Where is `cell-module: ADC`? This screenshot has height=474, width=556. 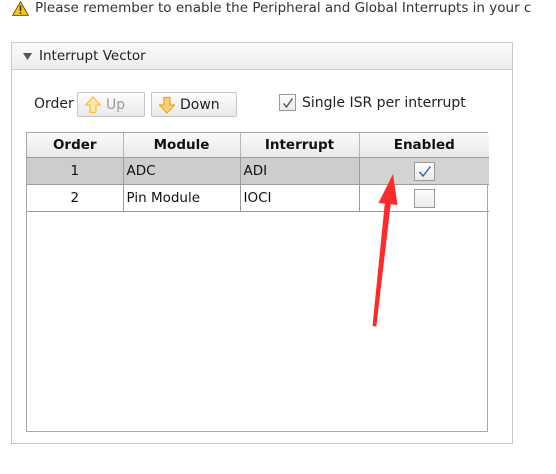
cell-module: ADC is located at coordinates (182, 171).